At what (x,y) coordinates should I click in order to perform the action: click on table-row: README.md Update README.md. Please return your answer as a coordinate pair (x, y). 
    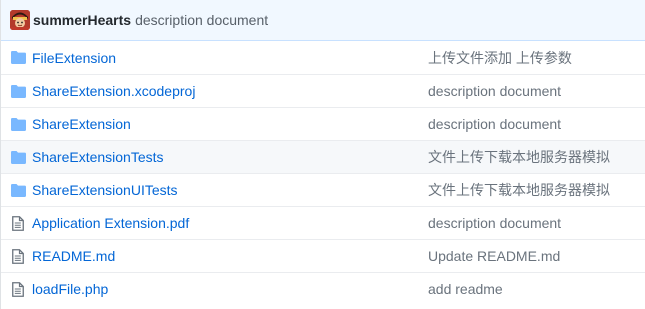
    Looking at the image, I should click on (323, 255).